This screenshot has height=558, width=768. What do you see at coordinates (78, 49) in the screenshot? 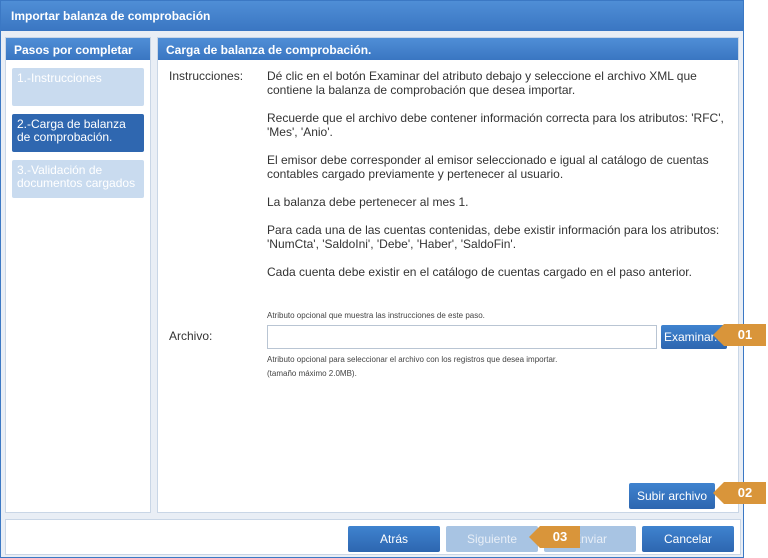
I see `sidebar-header: Pasos por completar` at bounding box center [78, 49].